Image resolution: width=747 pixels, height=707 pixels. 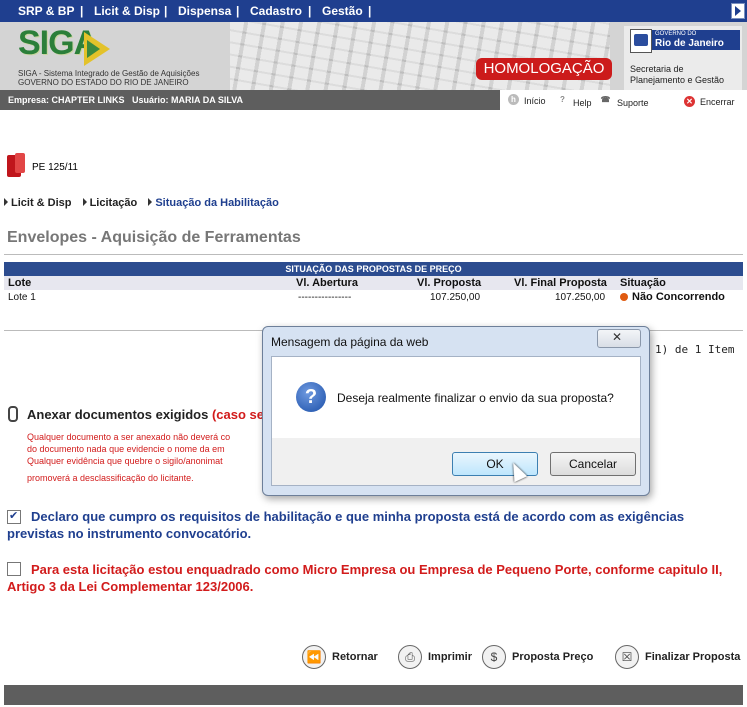 I want to click on dialog-close-button, so click(x=619, y=338).